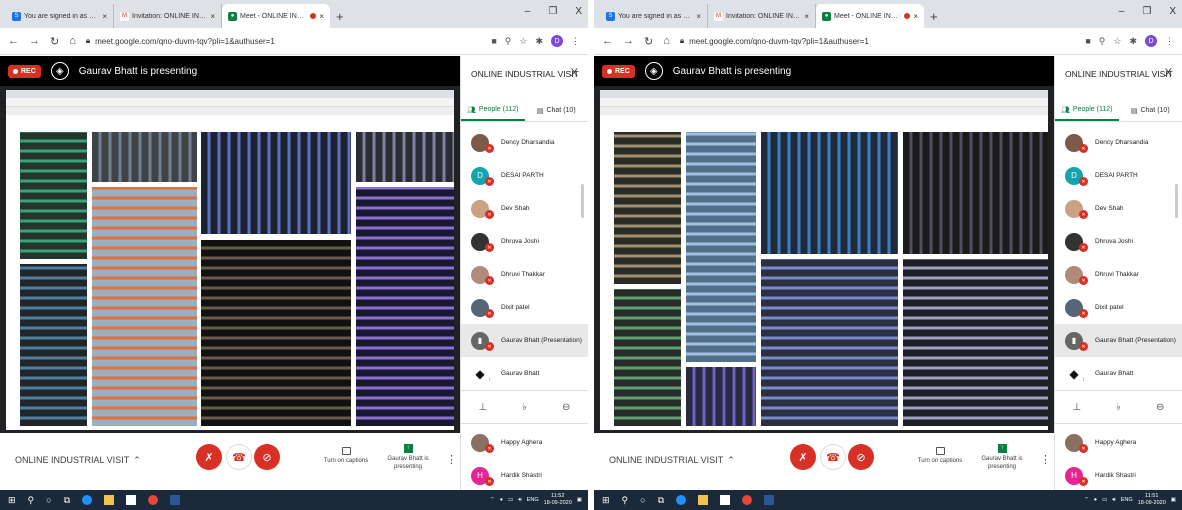  Describe the element at coordinates (566, 407) in the screenshot. I see `remove-icon: ⊖` at that location.